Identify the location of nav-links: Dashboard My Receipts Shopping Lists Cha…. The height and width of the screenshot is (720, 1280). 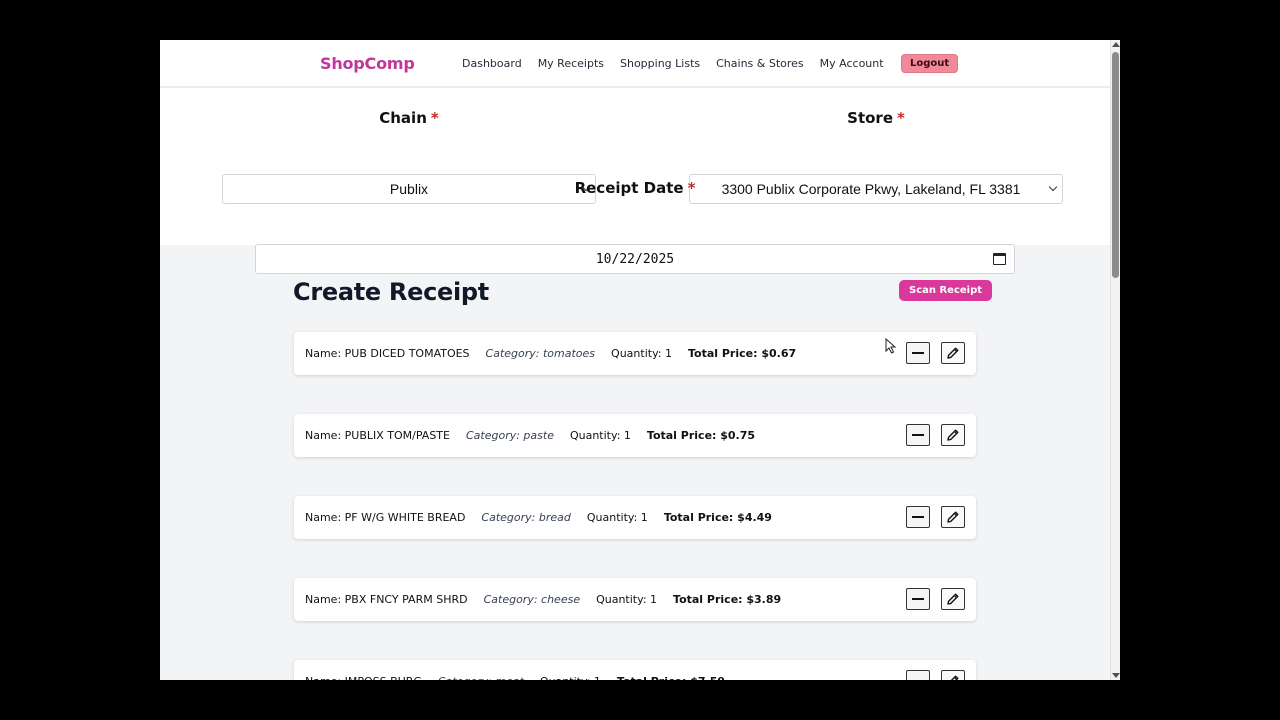
(673, 63).